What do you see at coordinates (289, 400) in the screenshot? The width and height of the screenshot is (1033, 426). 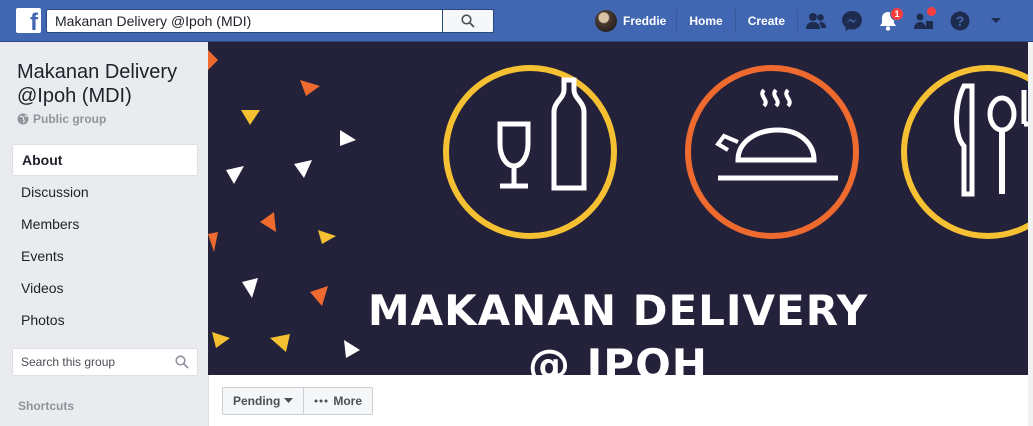 I see `caret-down-icon` at bounding box center [289, 400].